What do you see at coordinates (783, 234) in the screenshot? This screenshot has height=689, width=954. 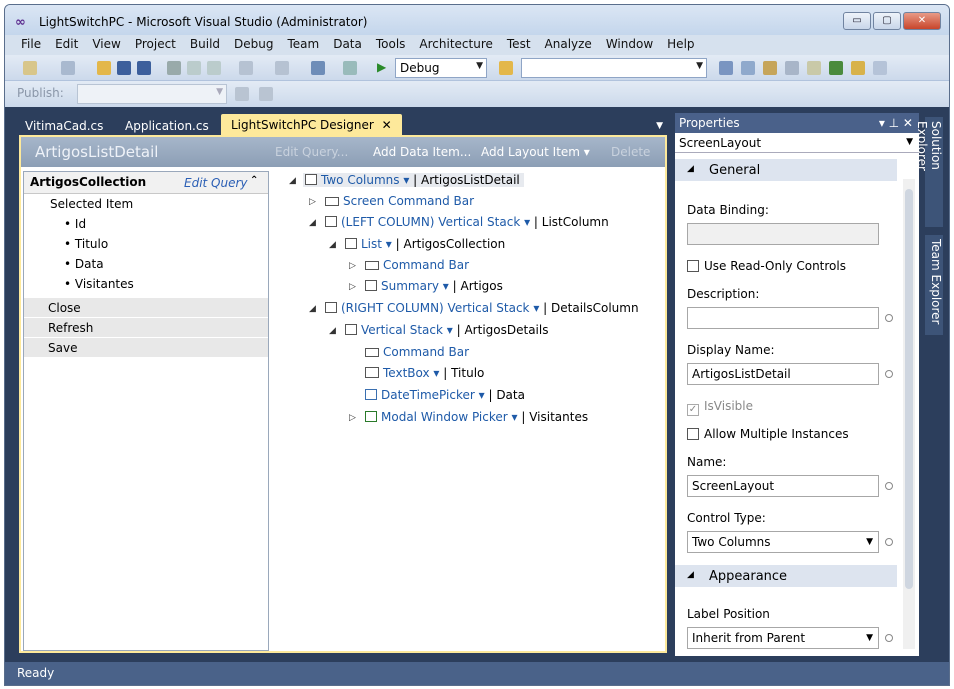 I see `data-binding-field` at bounding box center [783, 234].